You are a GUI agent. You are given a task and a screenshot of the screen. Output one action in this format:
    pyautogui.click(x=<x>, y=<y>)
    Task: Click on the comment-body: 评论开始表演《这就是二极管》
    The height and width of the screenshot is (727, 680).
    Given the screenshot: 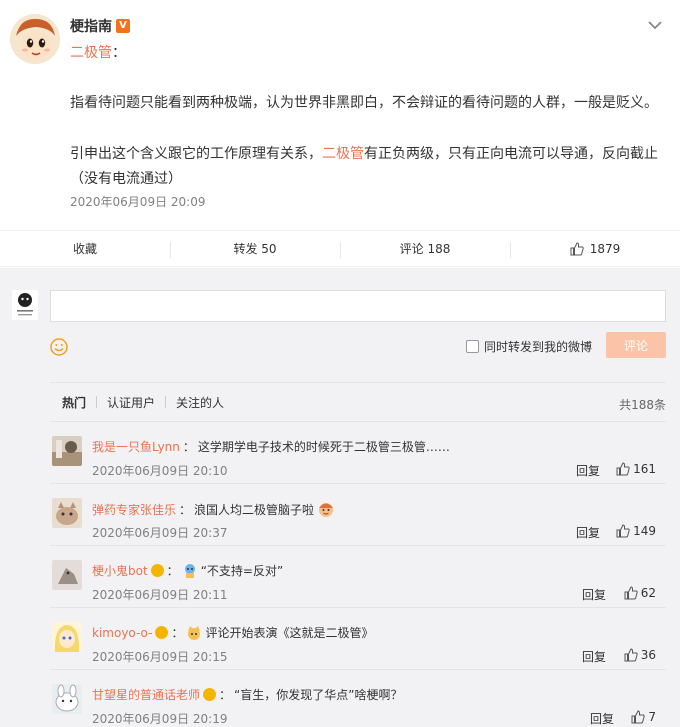 What is the action you would take?
    pyautogui.click(x=289, y=633)
    